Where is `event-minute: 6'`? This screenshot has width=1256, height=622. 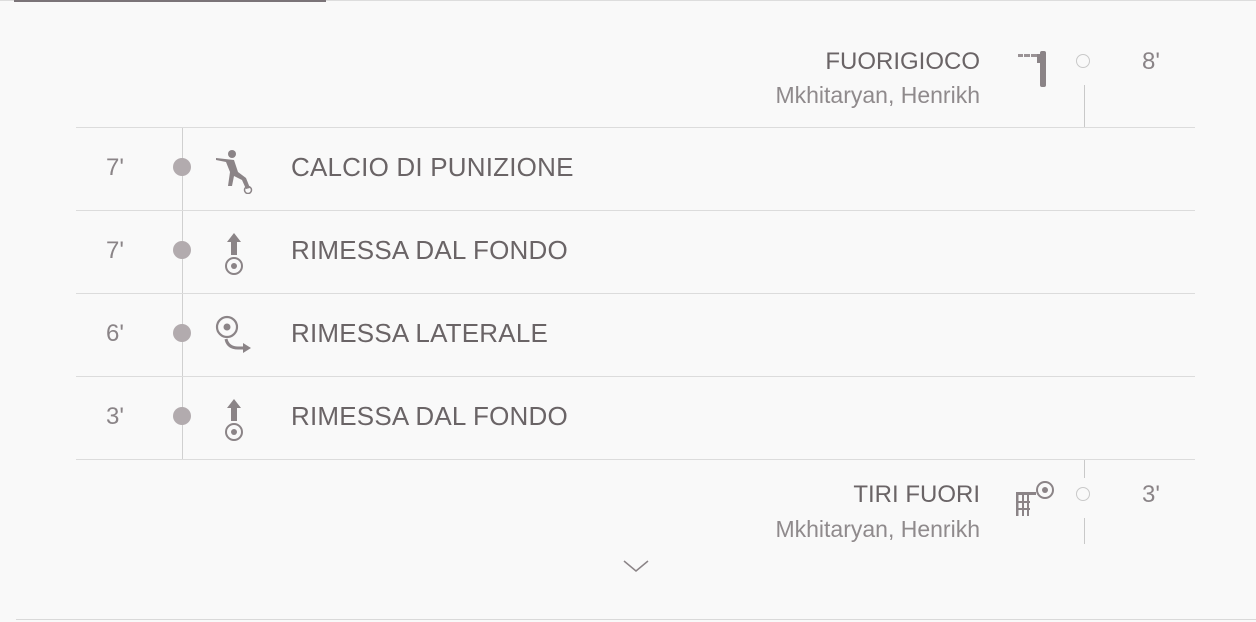 event-minute: 6' is located at coordinates (115, 333).